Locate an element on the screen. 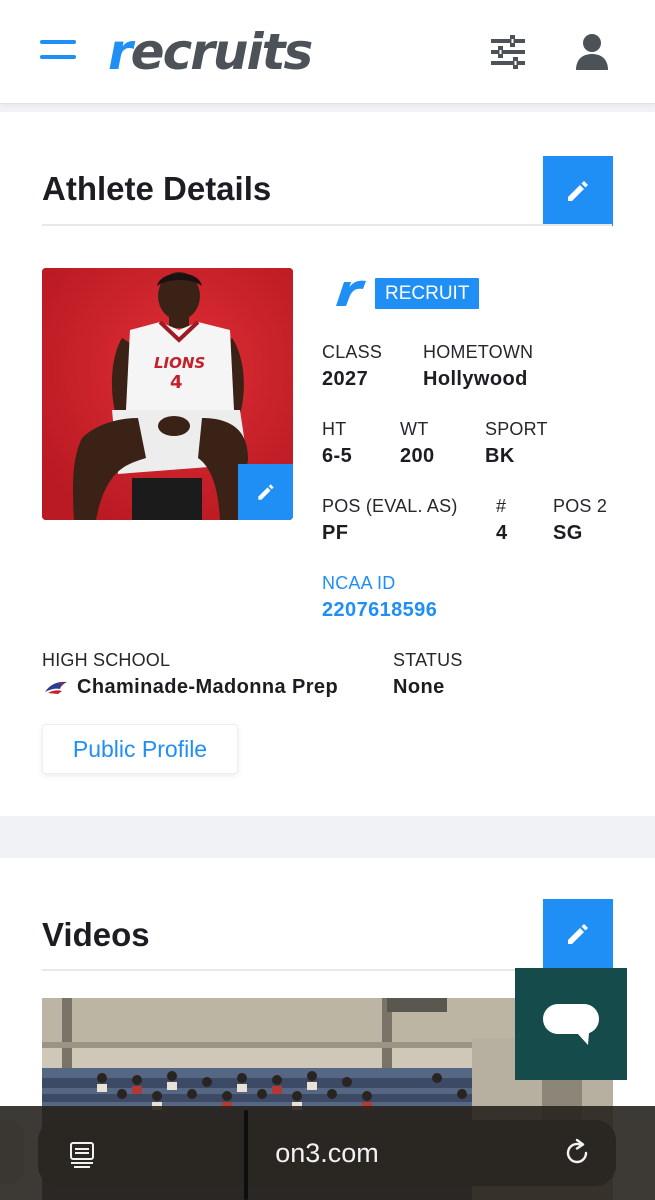 The width and height of the screenshot is (655, 1200). class-label: CLASS is located at coordinates (352, 352).